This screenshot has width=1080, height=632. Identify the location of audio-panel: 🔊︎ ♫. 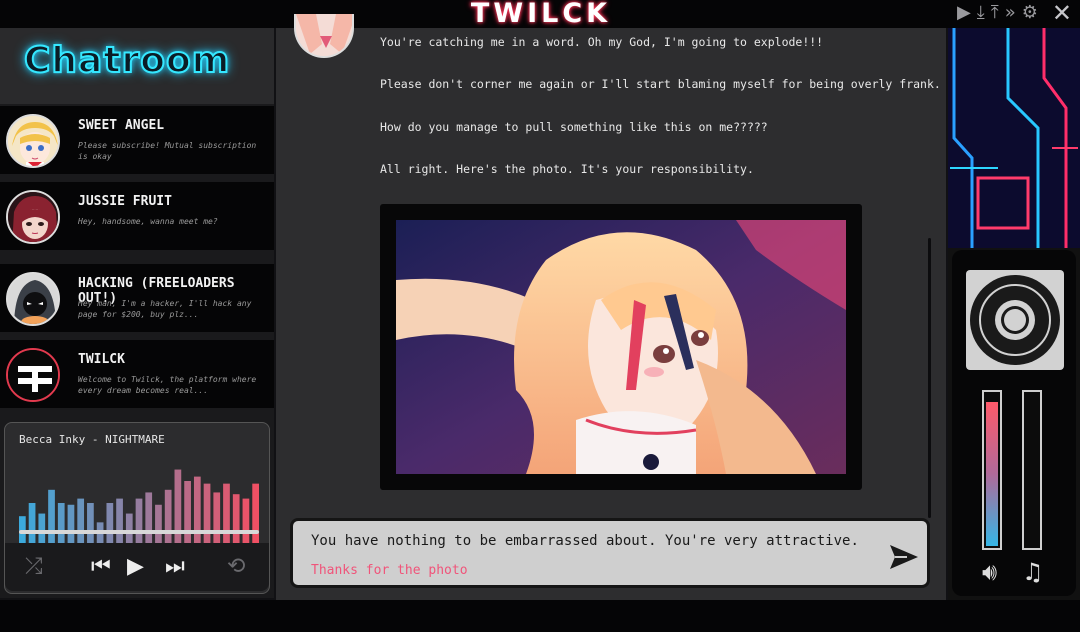
(1014, 423).